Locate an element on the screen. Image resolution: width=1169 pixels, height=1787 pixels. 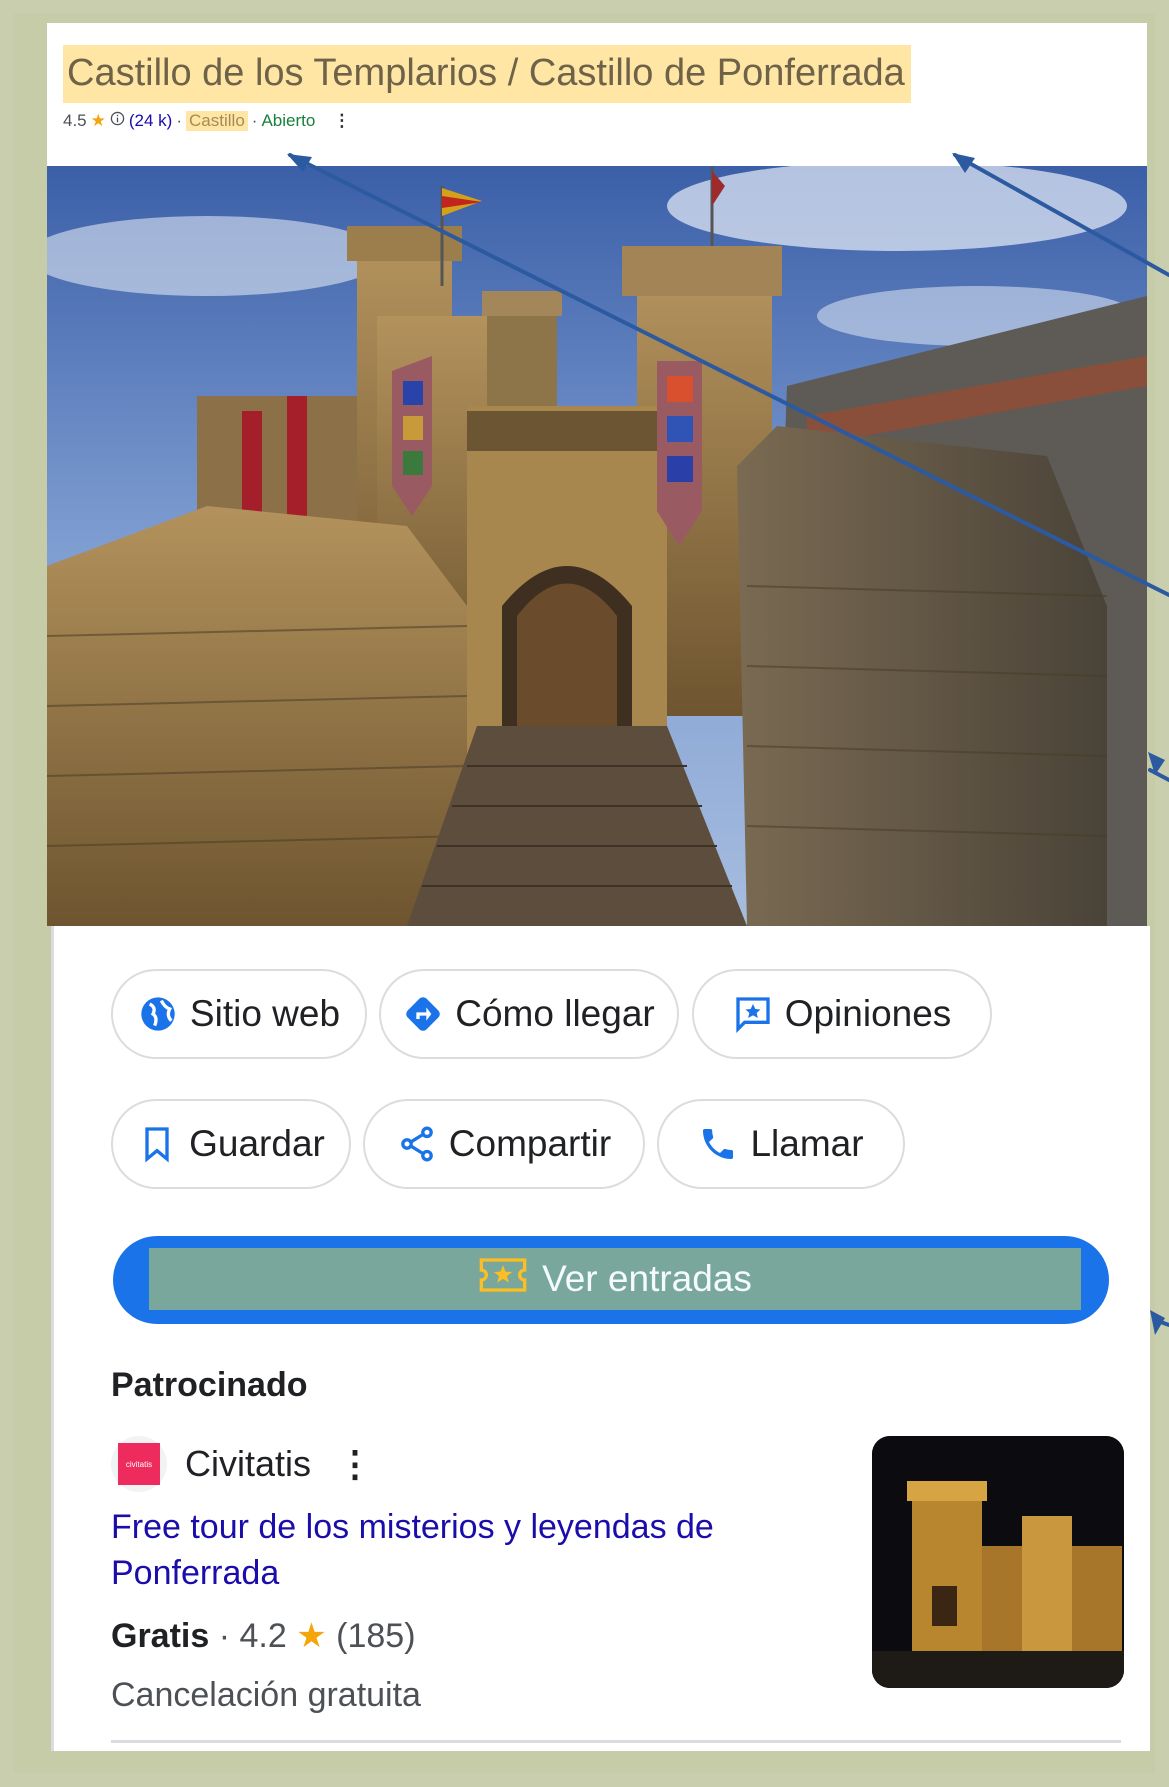
bookmark-icon is located at coordinates (157, 1144).